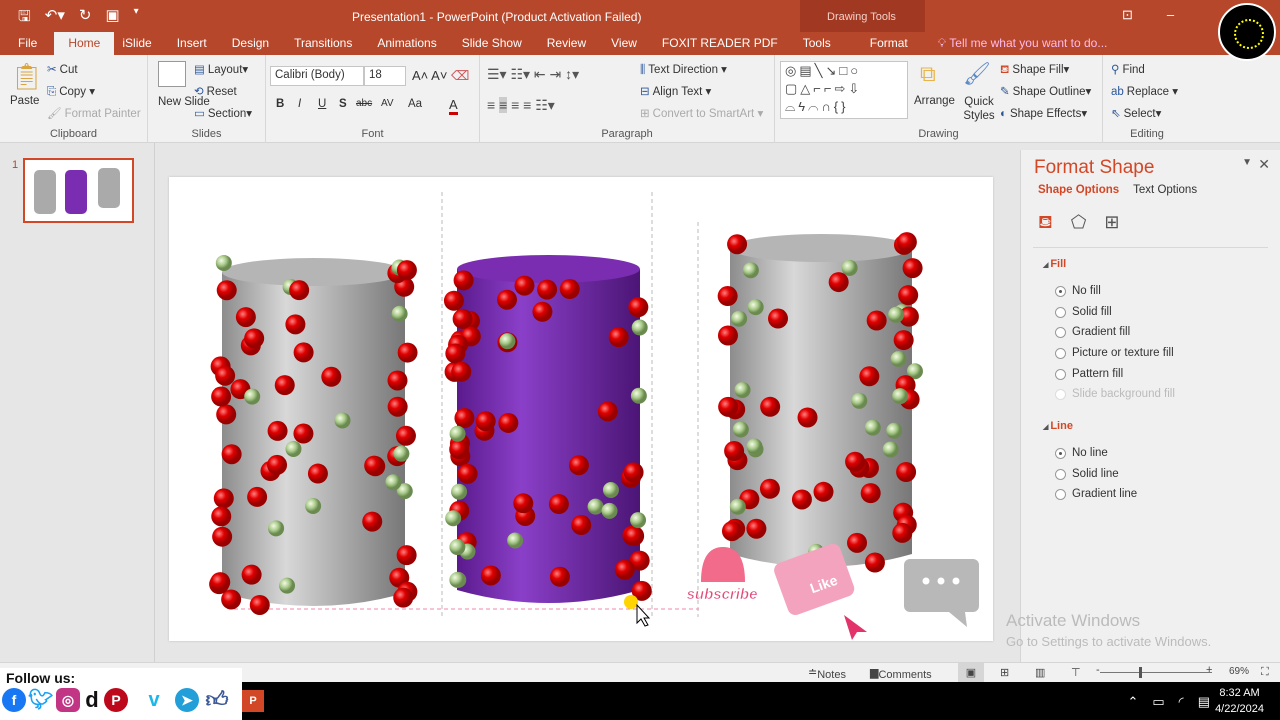 This screenshot has height=720, width=1280. Describe the element at coordinates (1264, 164) in the screenshot. I see `close-icon: ✕` at that location.